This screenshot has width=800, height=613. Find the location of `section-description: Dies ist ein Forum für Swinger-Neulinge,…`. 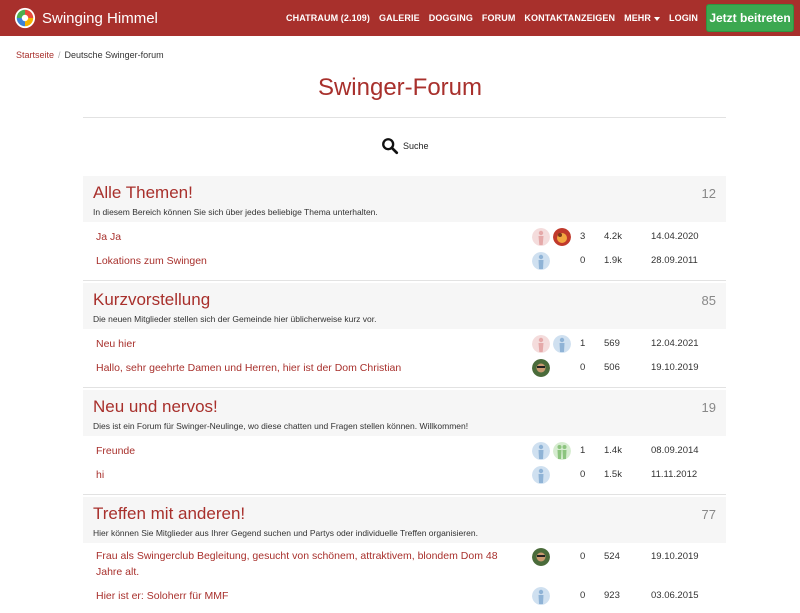

section-description: Dies ist ein Forum für Swinger-Neulinge,… is located at coordinates (281, 426).